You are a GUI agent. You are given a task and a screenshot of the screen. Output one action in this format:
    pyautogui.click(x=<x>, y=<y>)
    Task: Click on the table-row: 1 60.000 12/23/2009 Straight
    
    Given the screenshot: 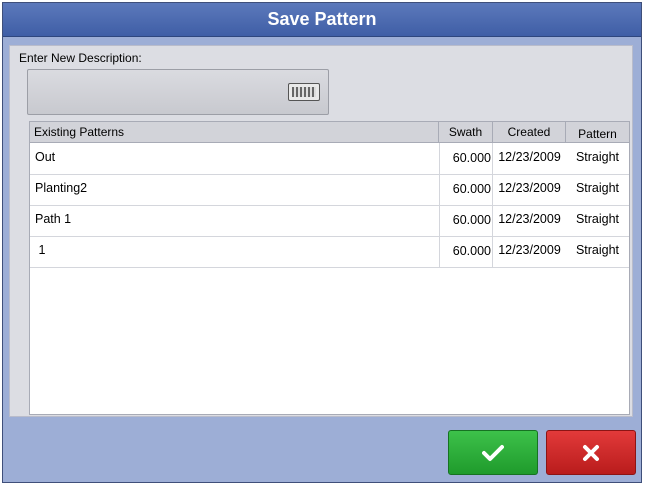 What is the action you would take?
    pyautogui.click(x=329, y=252)
    